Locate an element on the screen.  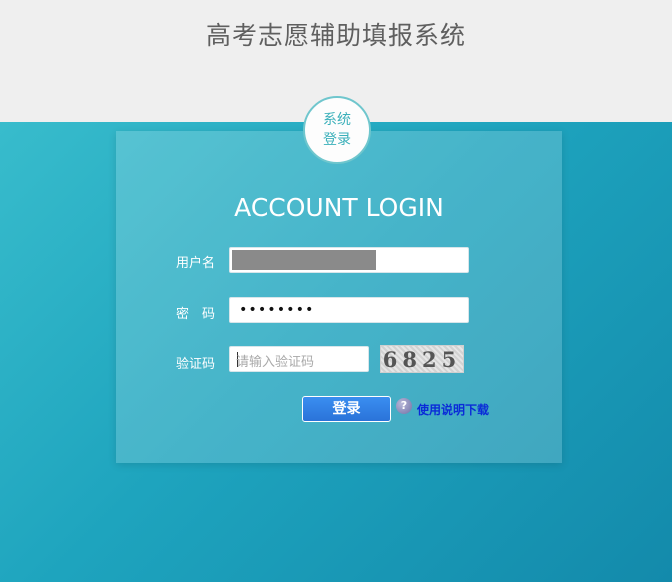
system-login-badge: 系统 登录 is located at coordinates (337, 130).